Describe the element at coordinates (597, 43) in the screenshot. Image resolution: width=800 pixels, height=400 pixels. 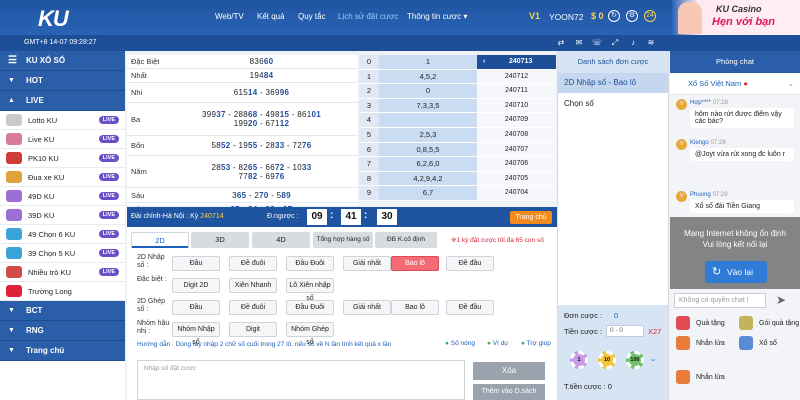
I see `phone-icon: ☏` at that location.